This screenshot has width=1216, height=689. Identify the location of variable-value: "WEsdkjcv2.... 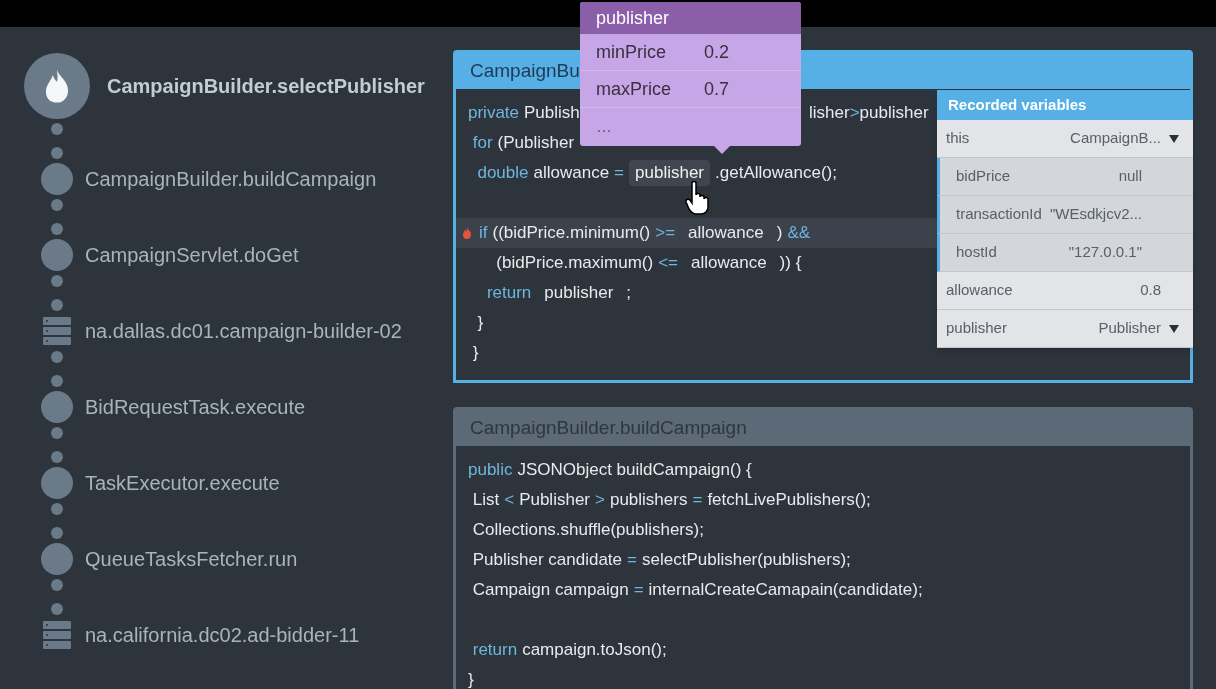
(1096, 214).